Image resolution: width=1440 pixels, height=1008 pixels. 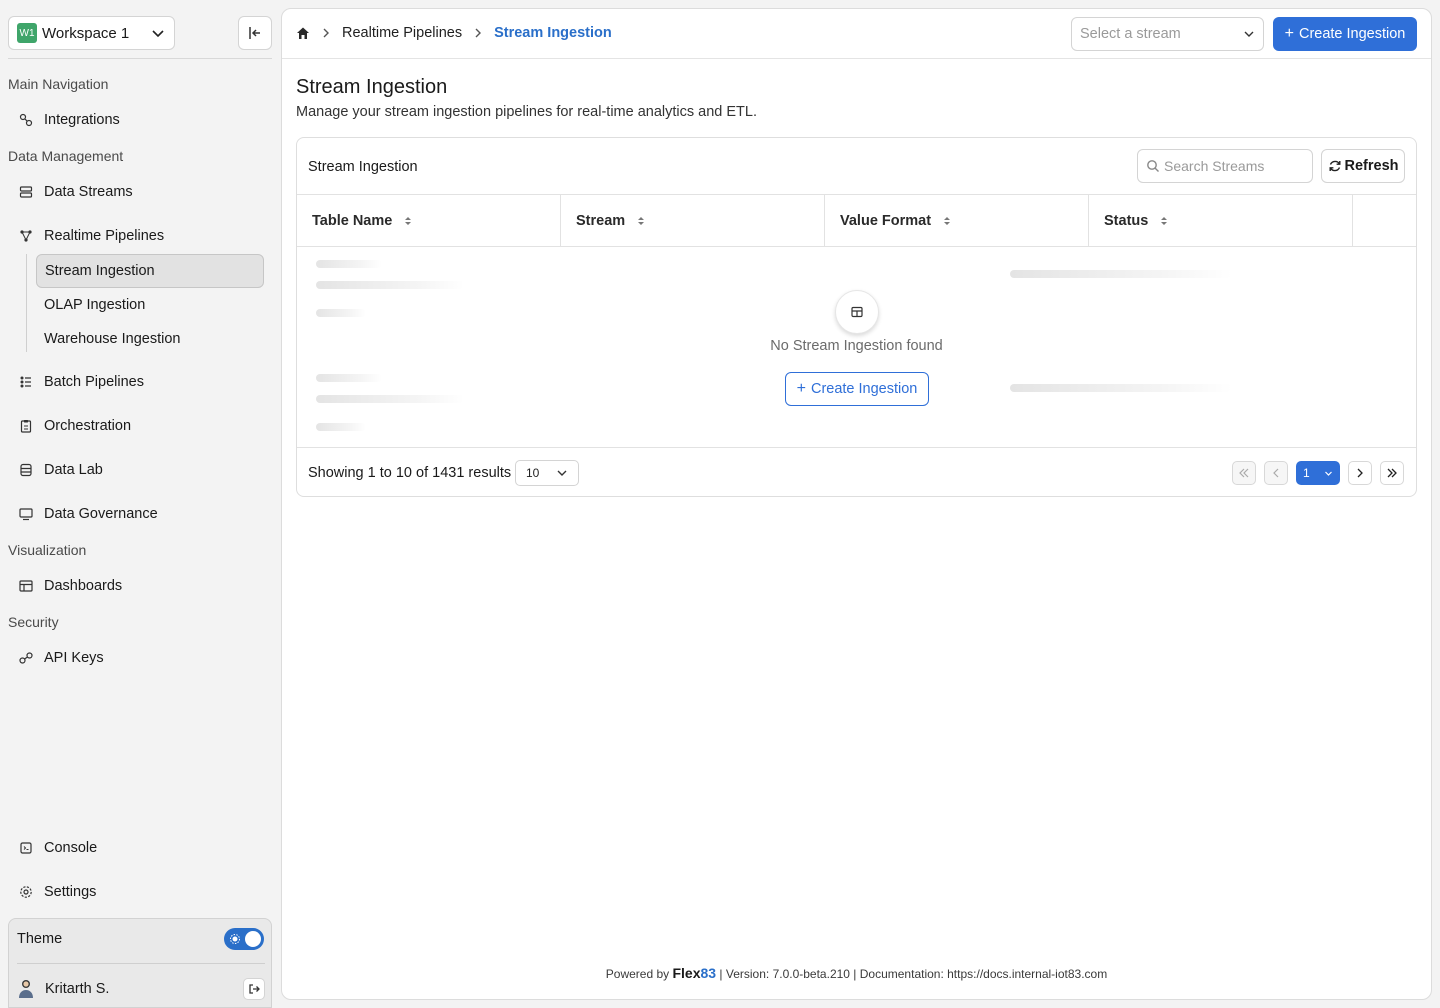 What do you see at coordinates (104, 236) in the screenshot?
I see `sidebar-item-label: Realtime Pipelines` at bounding box center [104, 236].